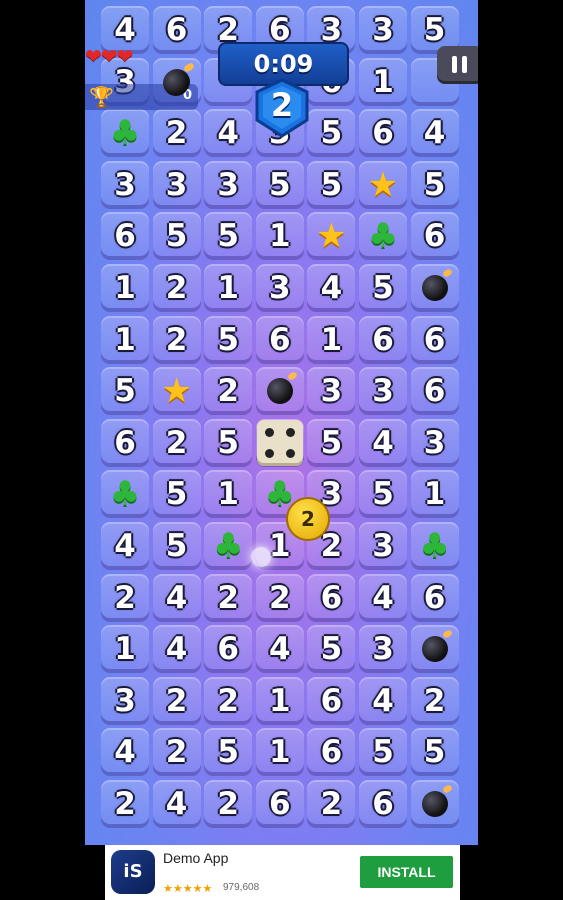 This screenshot has height=900, width=563. I want to click on ad-app-icon: iS, so click(133, 872).